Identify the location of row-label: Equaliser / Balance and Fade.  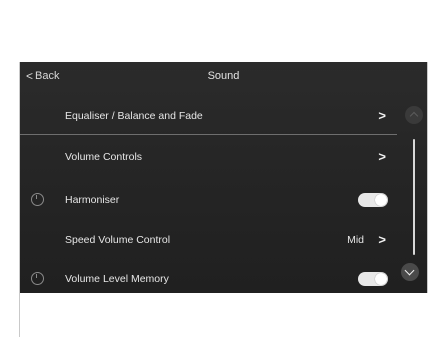
(134, 116).